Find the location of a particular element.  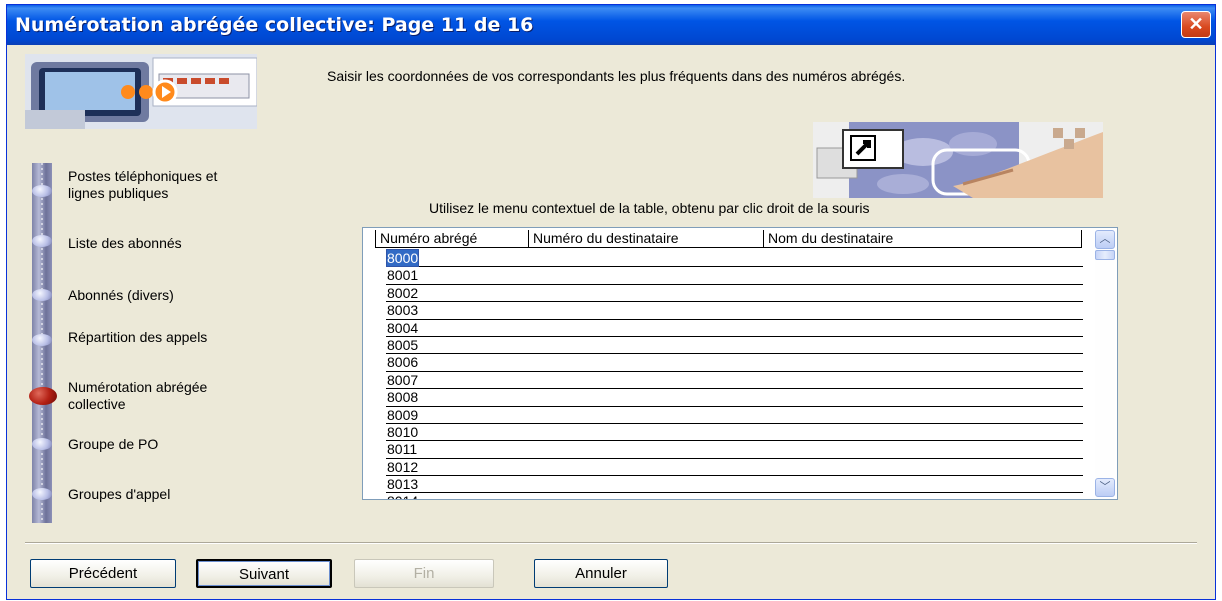

step-groupe-po: Groupe de PO is located at coordinates (113, 444).